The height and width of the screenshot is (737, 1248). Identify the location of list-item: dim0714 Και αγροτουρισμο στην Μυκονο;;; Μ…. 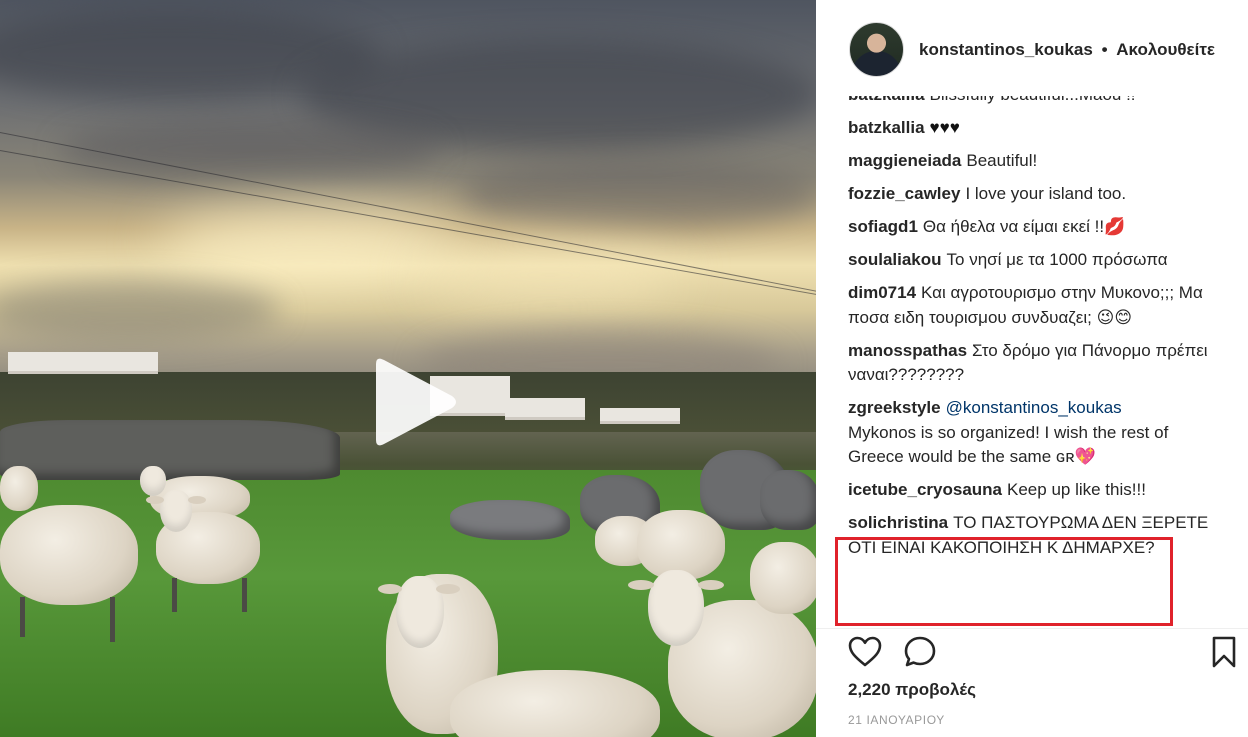
(1038, 305).